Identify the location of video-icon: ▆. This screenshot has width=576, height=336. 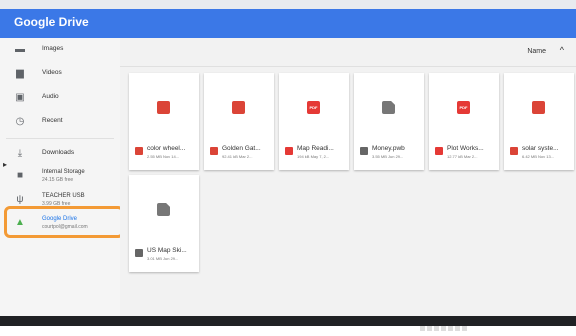
(20, 73).